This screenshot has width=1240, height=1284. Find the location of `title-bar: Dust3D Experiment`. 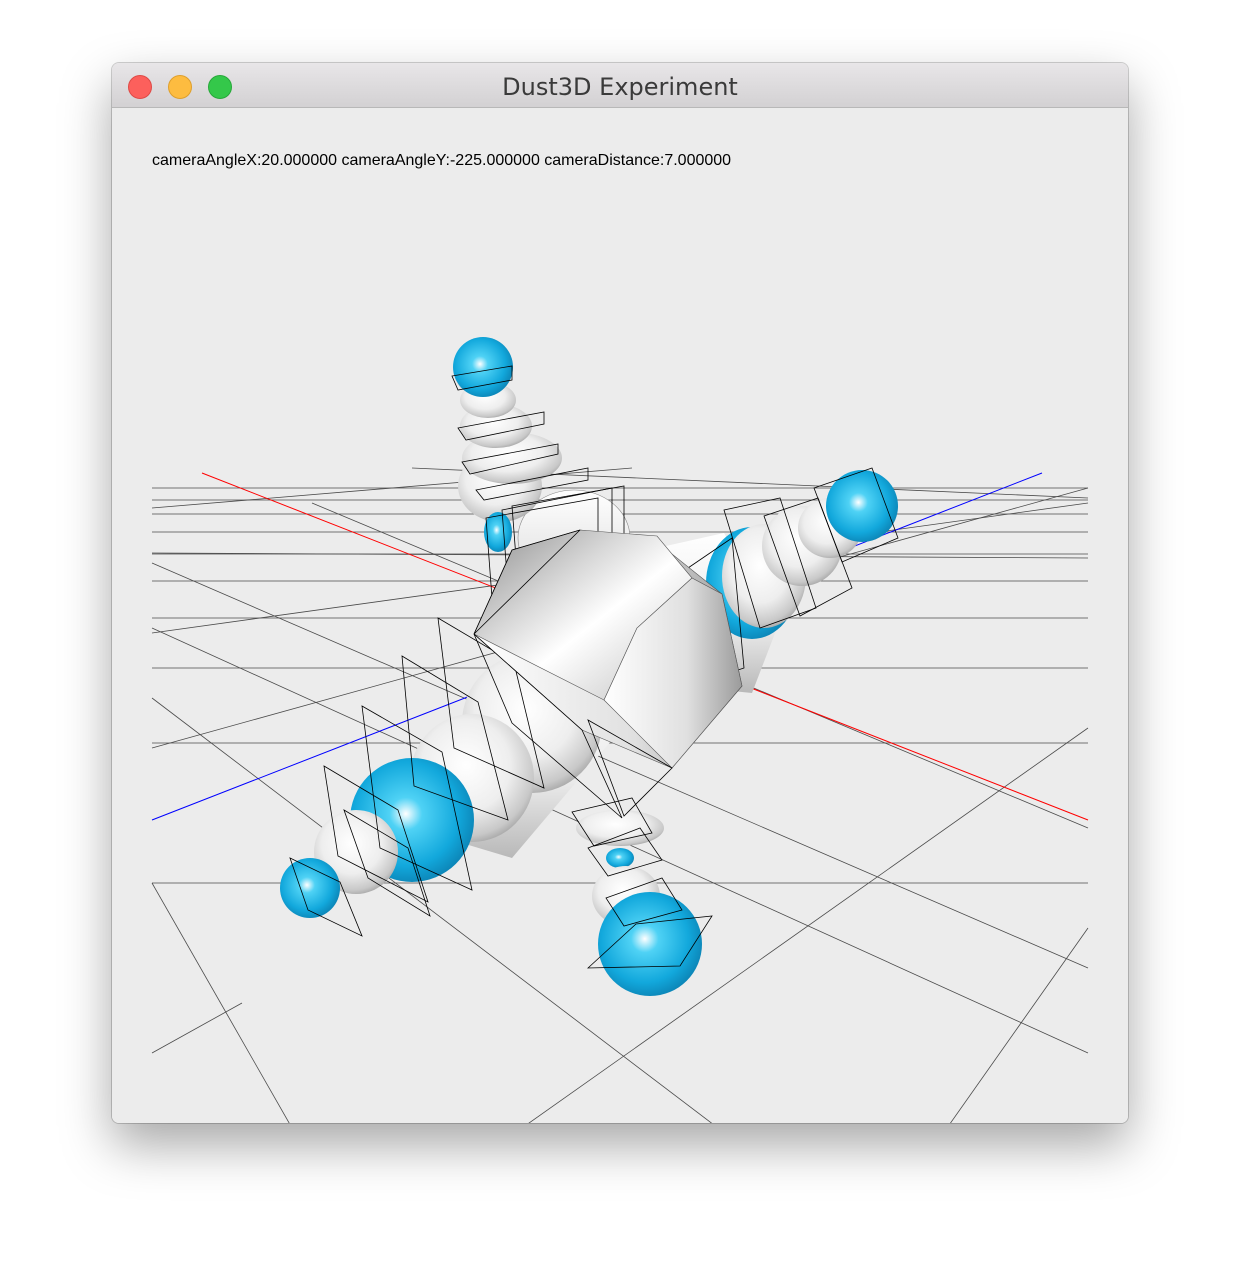

title-bar: Dust3D Experiment is located at coordinates (620, 85).